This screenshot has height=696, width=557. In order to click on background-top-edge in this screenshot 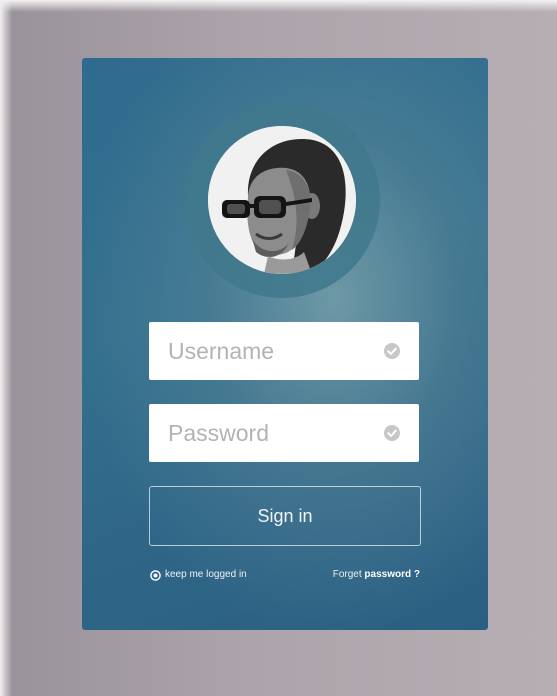, I will do `click(278, 6)`.